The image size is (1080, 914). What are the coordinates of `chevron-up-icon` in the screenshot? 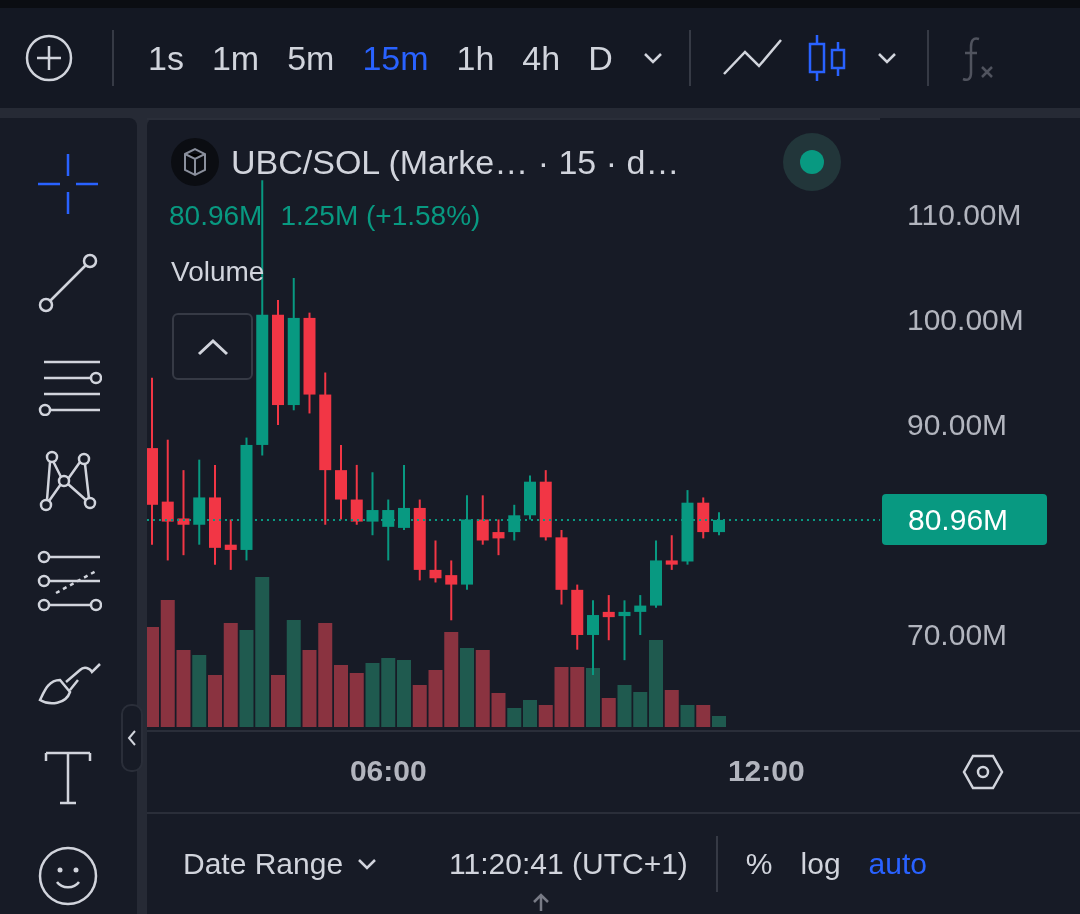 It's located at (212, 346).